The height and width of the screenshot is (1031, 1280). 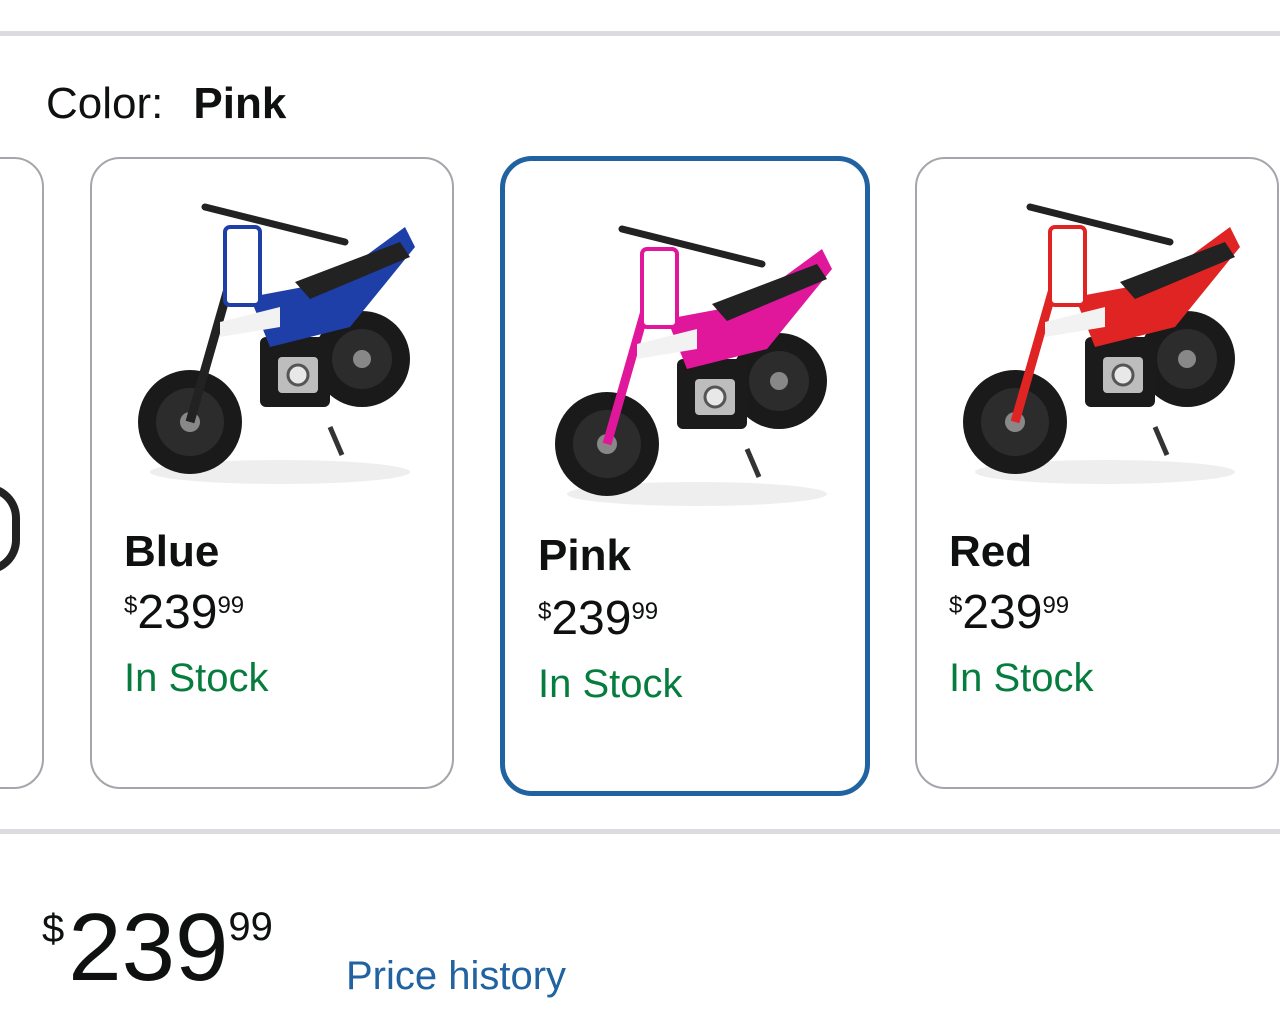 I want to click on dirt-bike-image-red, so click(x=1101, y=343).